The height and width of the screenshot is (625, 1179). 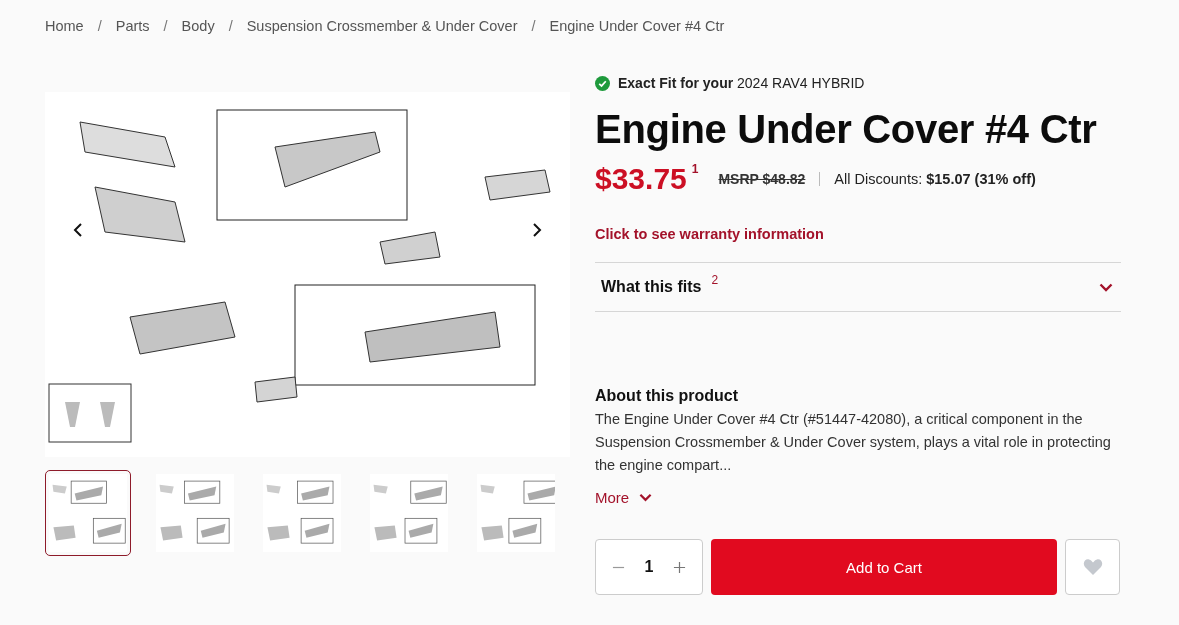 I want to click on breadcrumb-link: Parts, so click(x=132, y=26).